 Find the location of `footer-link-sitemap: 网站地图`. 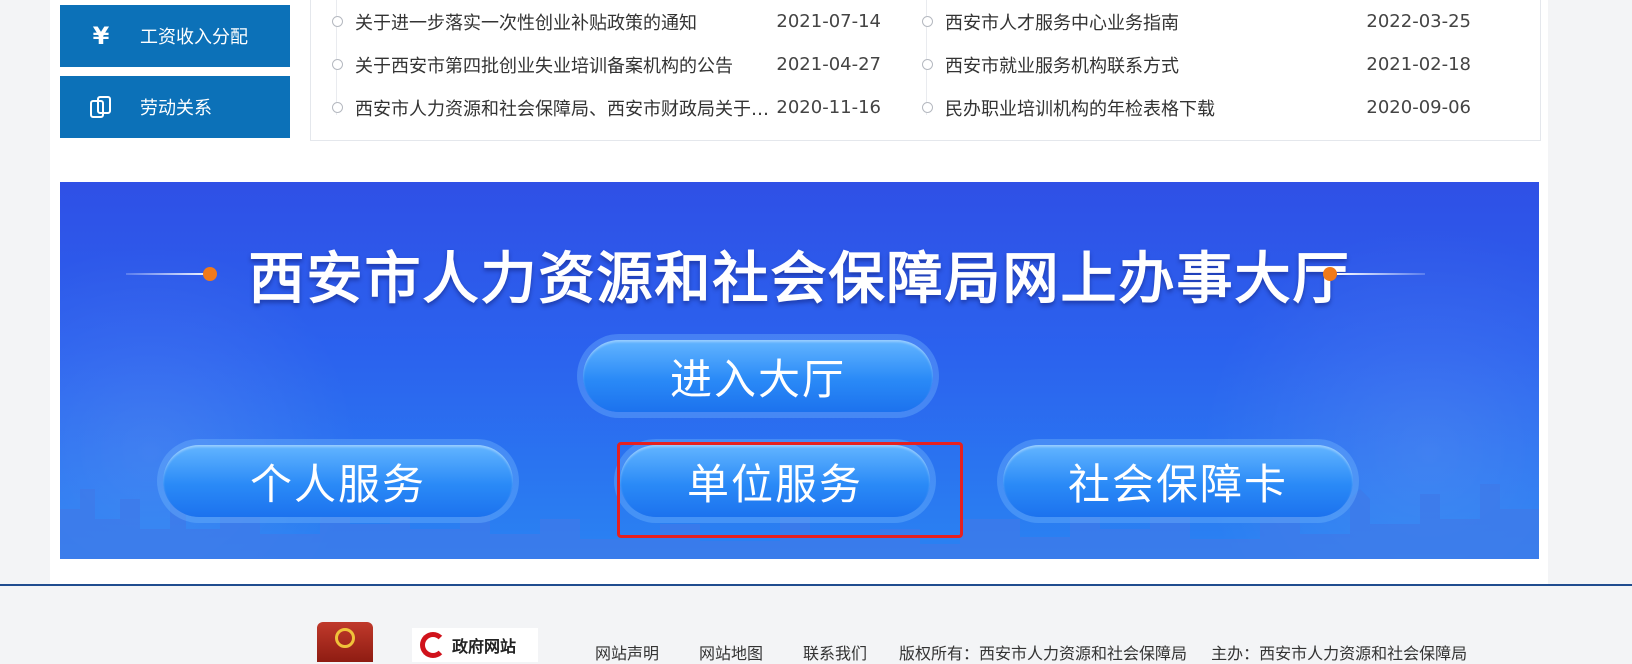

footer-link-sitemap: 网站地图 is located at coordinates (731, 652).